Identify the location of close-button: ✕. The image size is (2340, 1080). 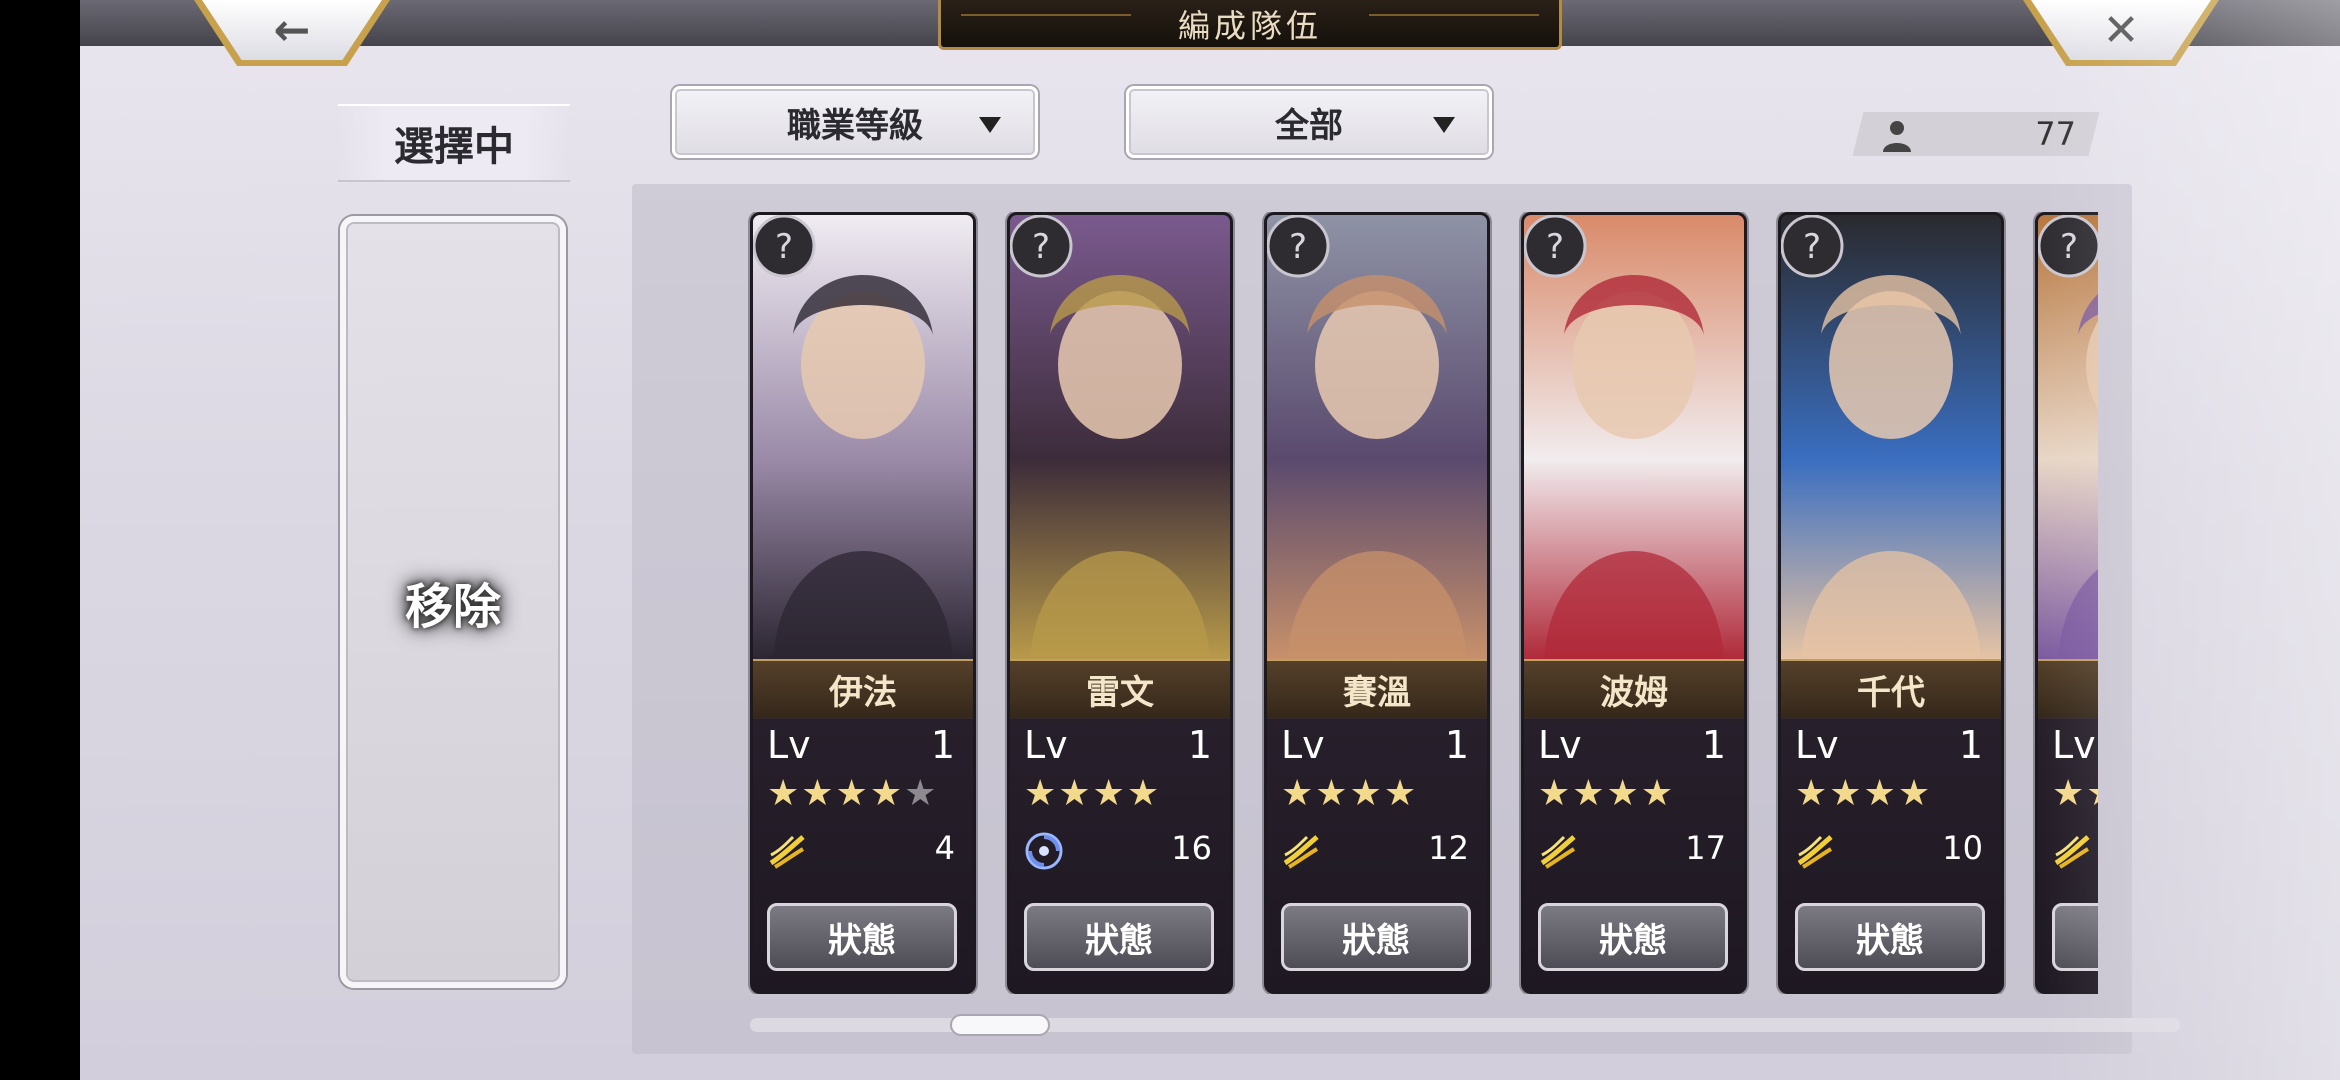
(2121, 33).